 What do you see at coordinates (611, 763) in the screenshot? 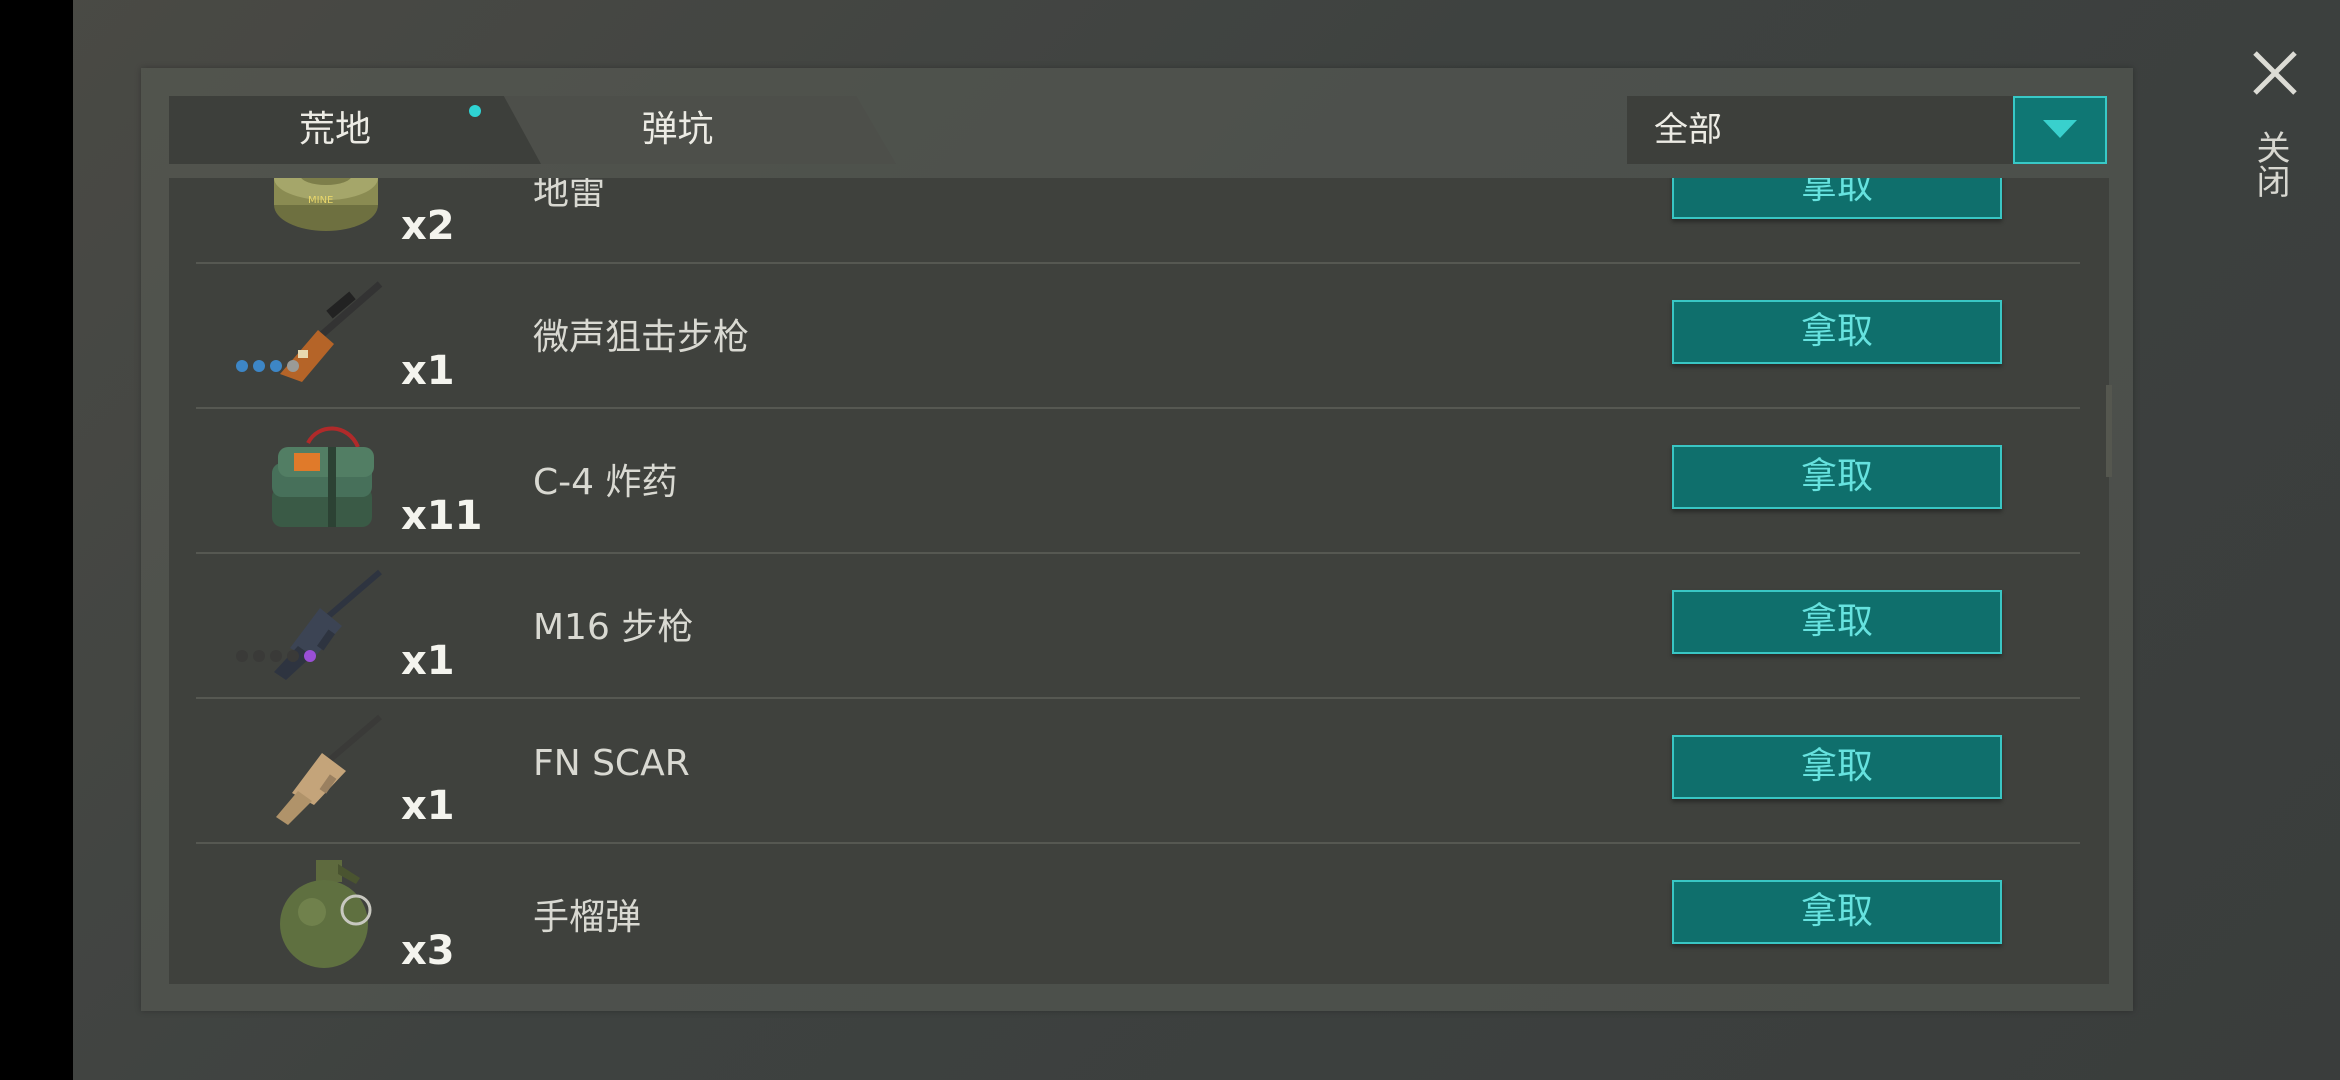
I see `item-name: FN SCAR` at bounding box center [611, 763].